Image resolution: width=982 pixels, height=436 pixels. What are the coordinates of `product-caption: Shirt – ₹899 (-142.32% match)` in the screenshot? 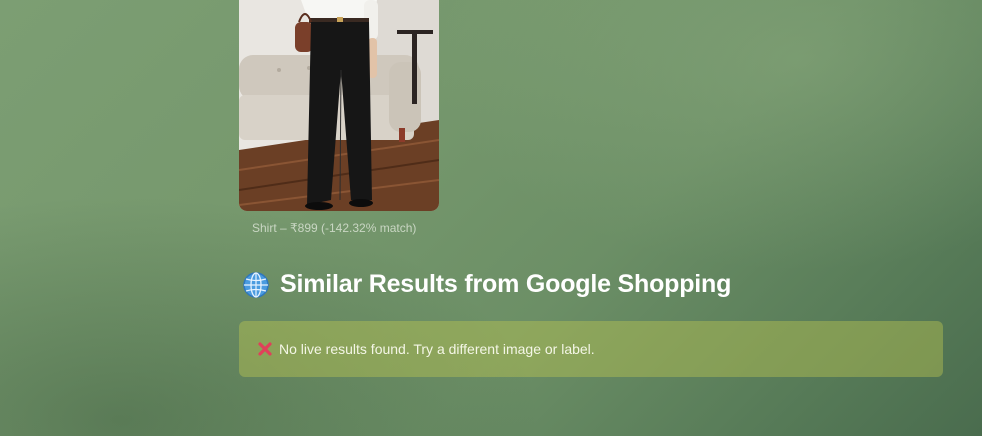 It's located at (334, 228).